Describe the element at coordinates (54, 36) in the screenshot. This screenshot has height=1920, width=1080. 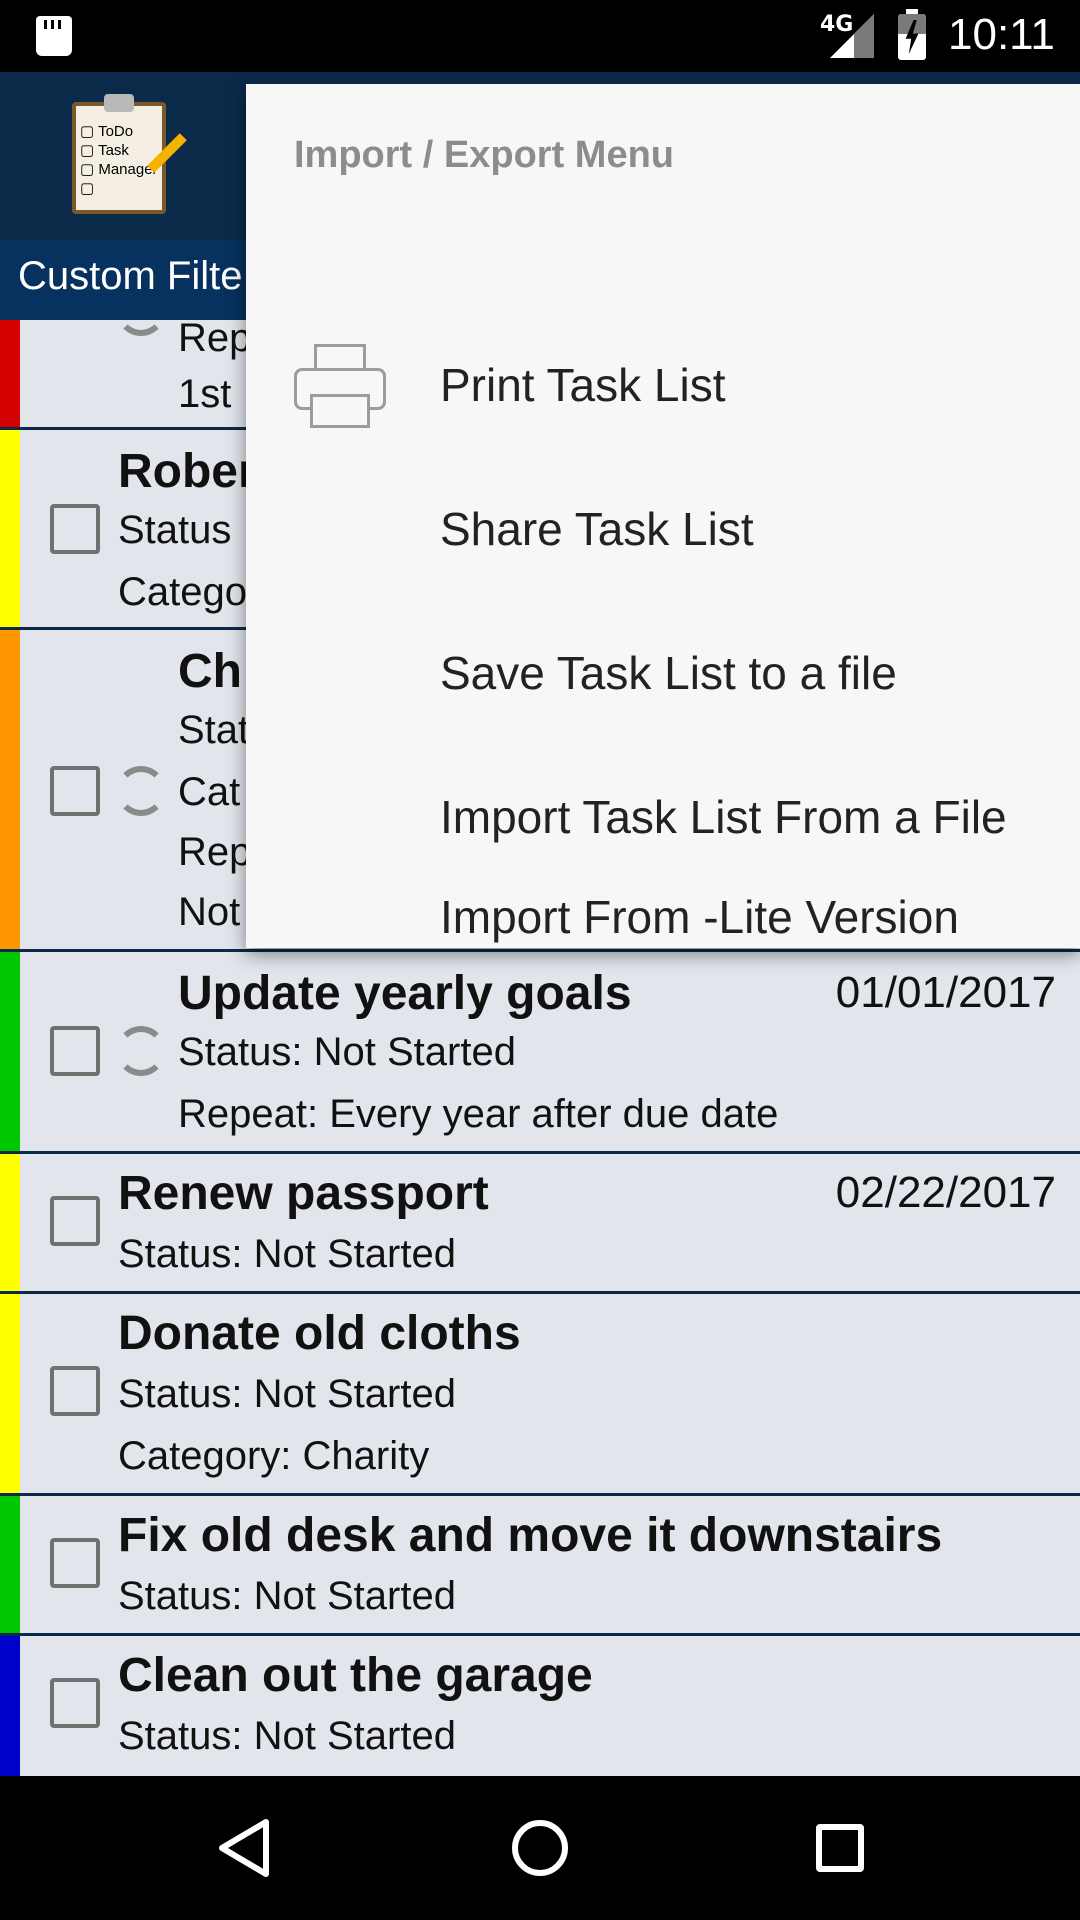
I see `sd-card-icon` at that location.